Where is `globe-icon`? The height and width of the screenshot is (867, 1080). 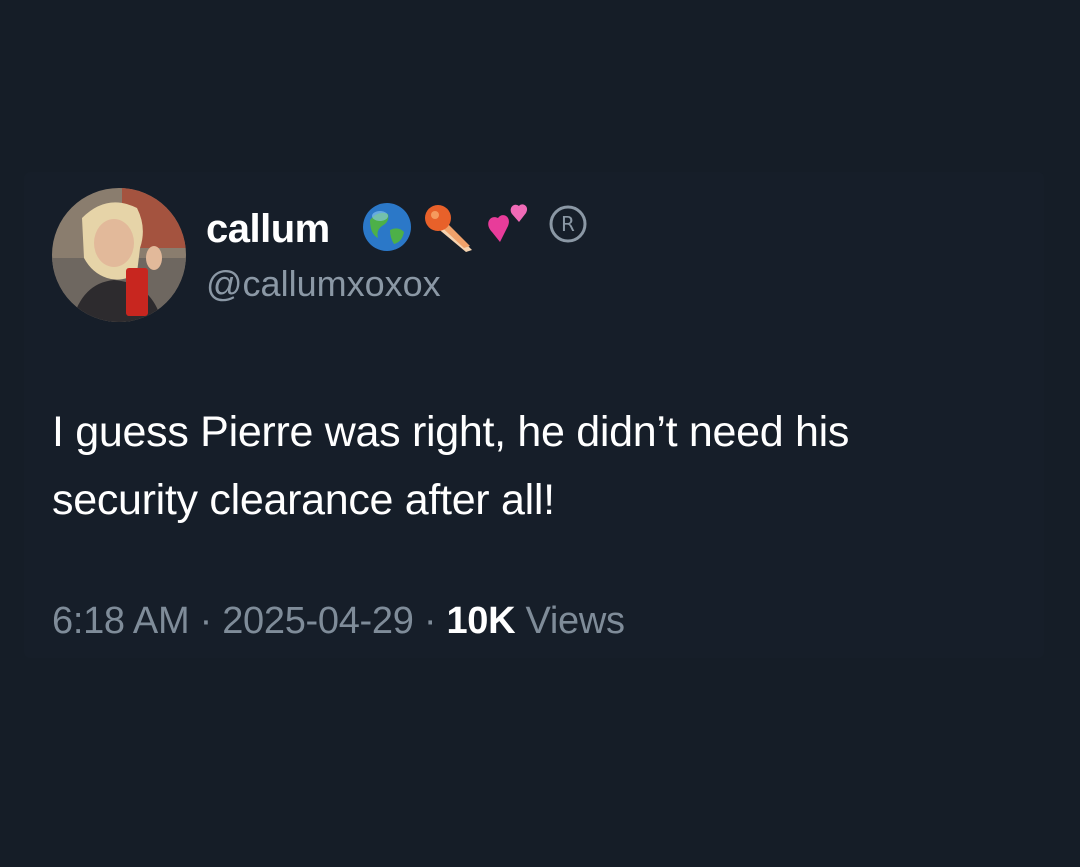
globe-icon is located at coordinates (387, 227).